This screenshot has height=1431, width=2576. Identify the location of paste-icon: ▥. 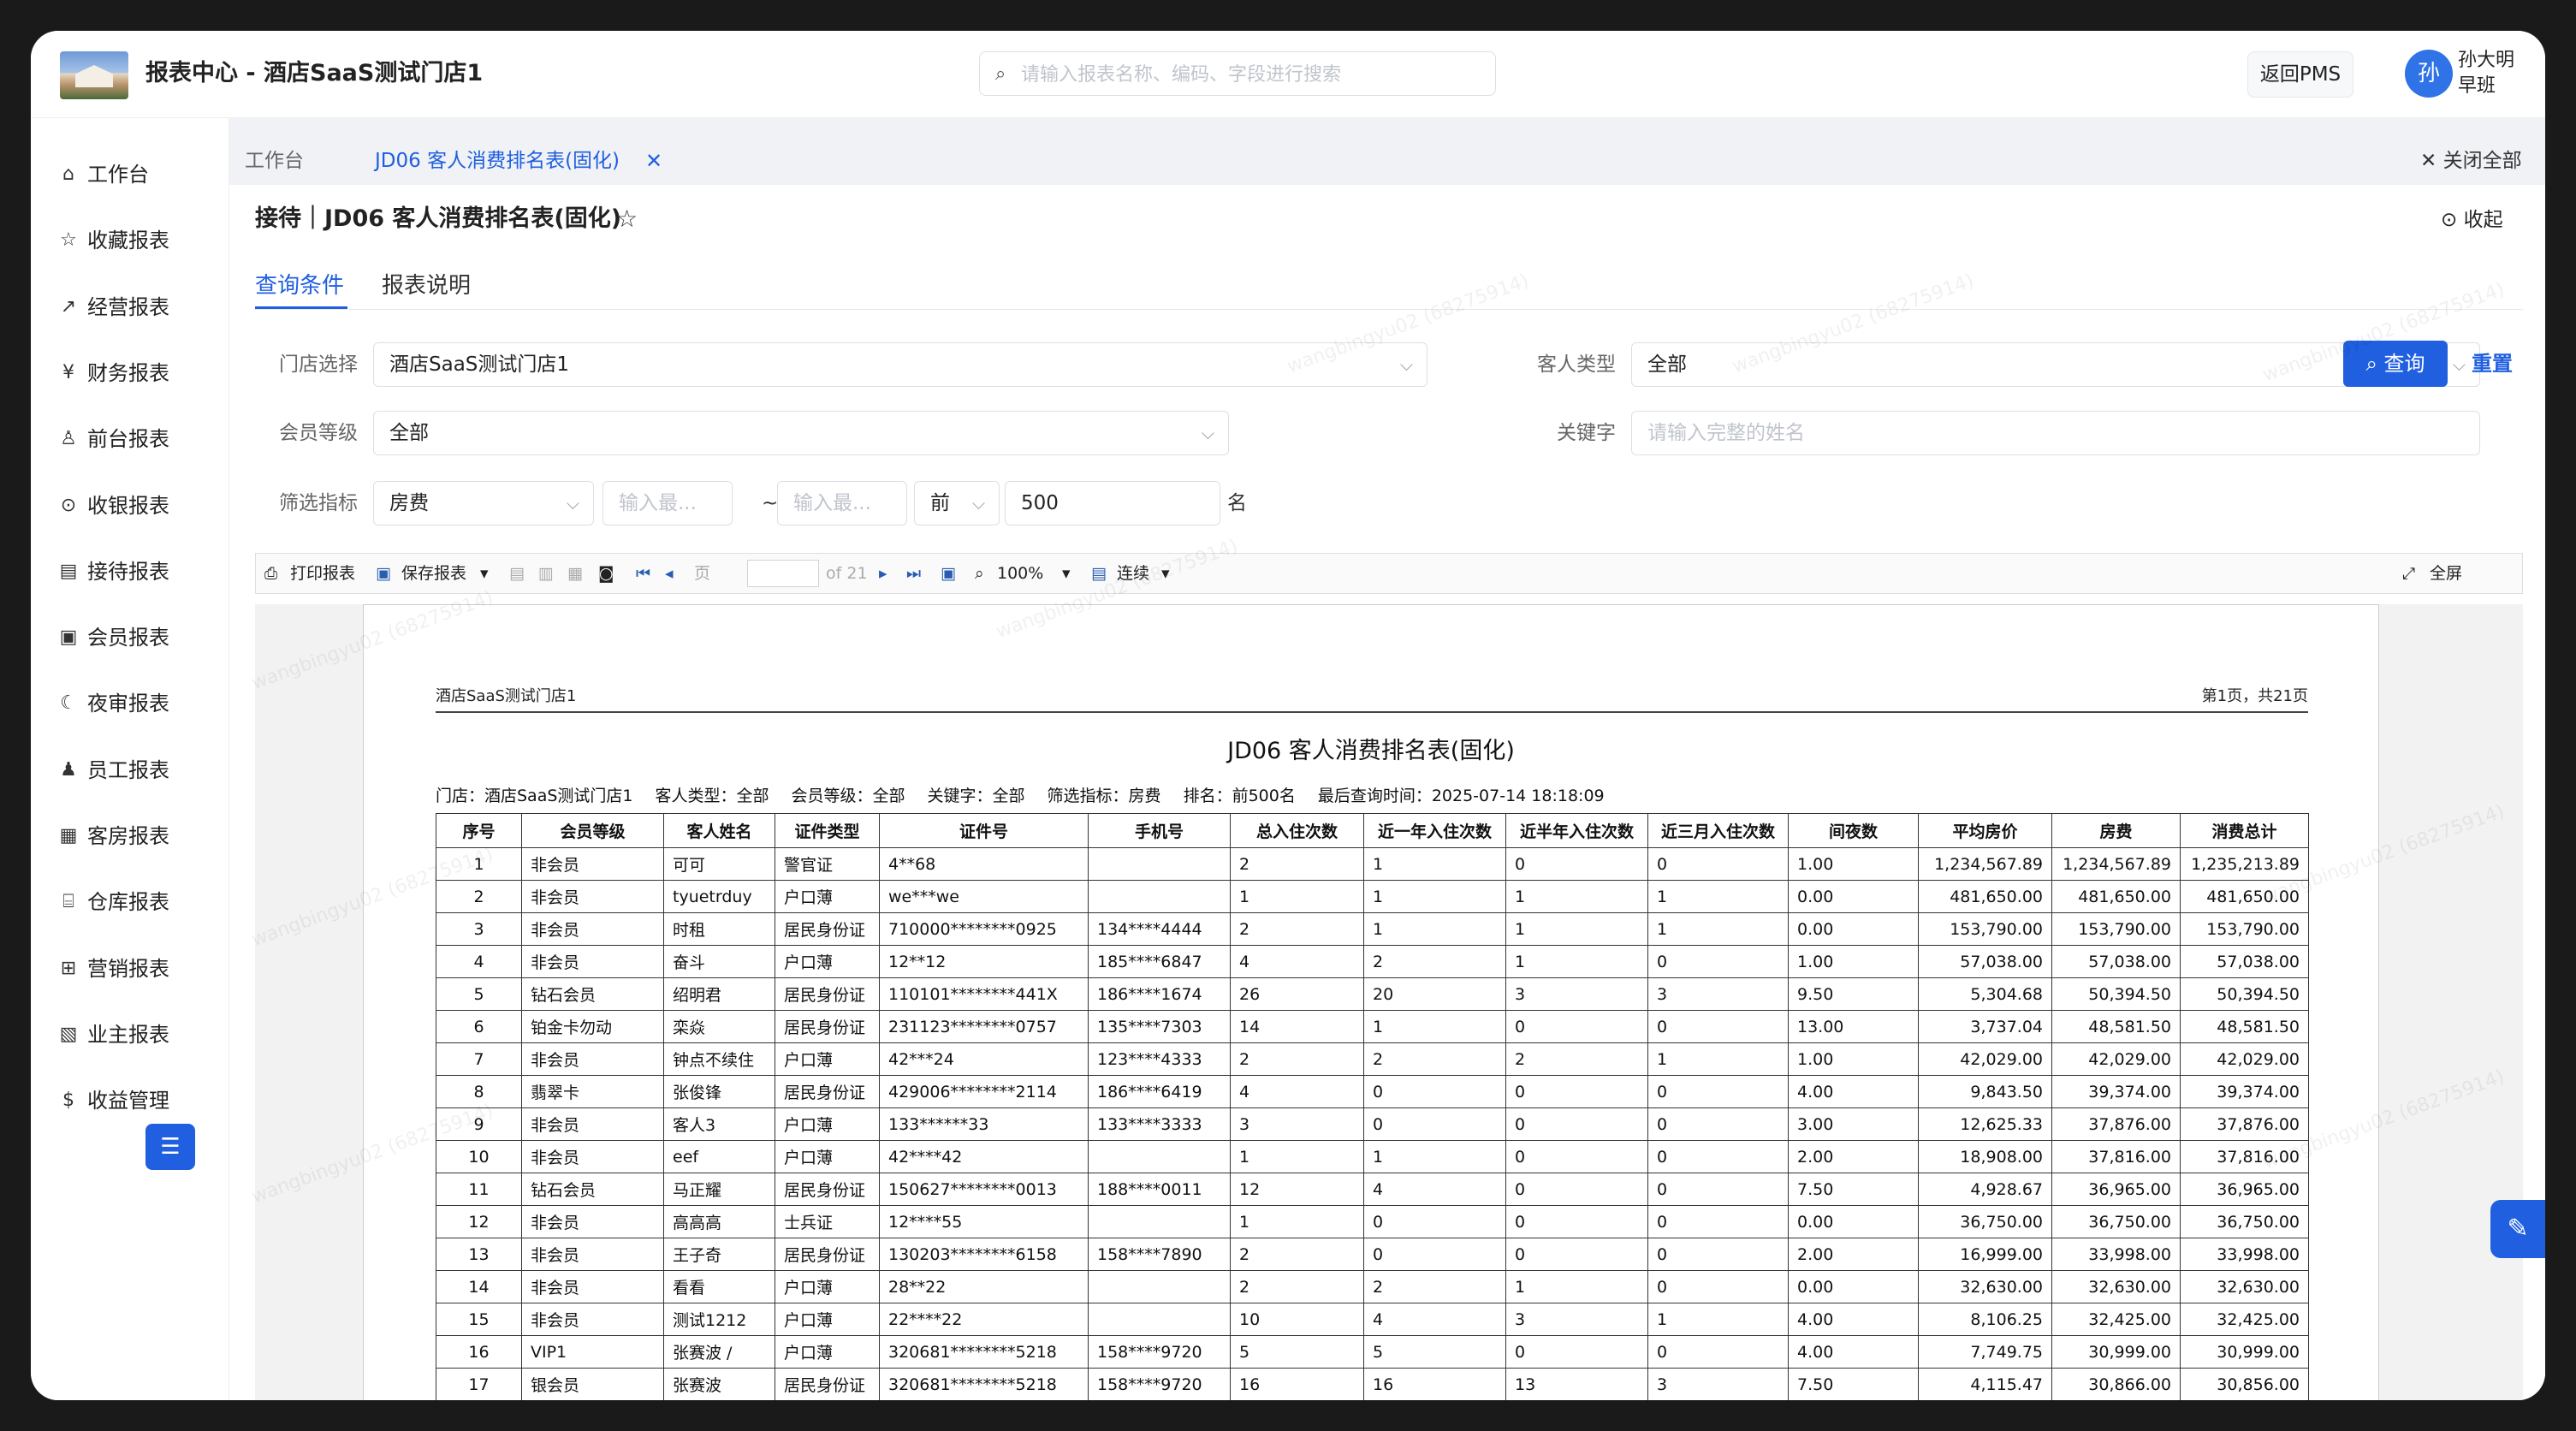
(546, 573).